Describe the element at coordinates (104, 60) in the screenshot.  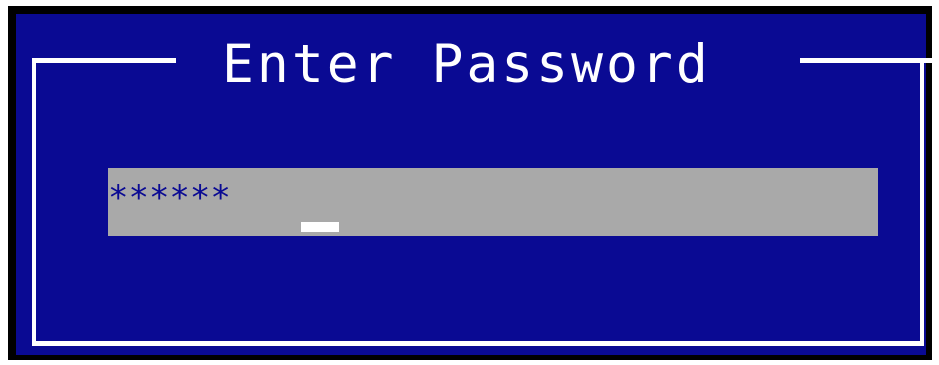
I see `frame-top-left-line` at that location.